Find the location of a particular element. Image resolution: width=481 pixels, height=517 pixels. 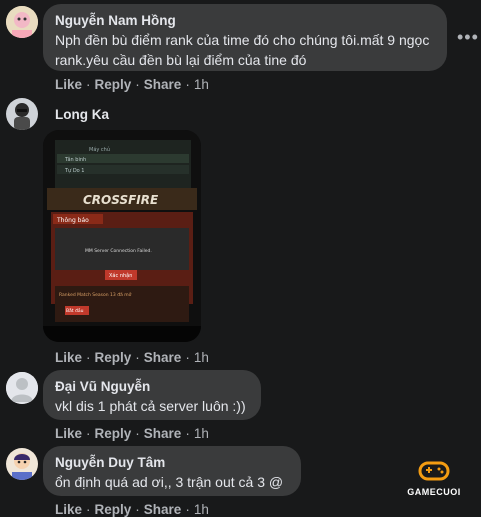

comment-actions-2: Like · Reply · Share · 1h is located at coordinates (132, 357).